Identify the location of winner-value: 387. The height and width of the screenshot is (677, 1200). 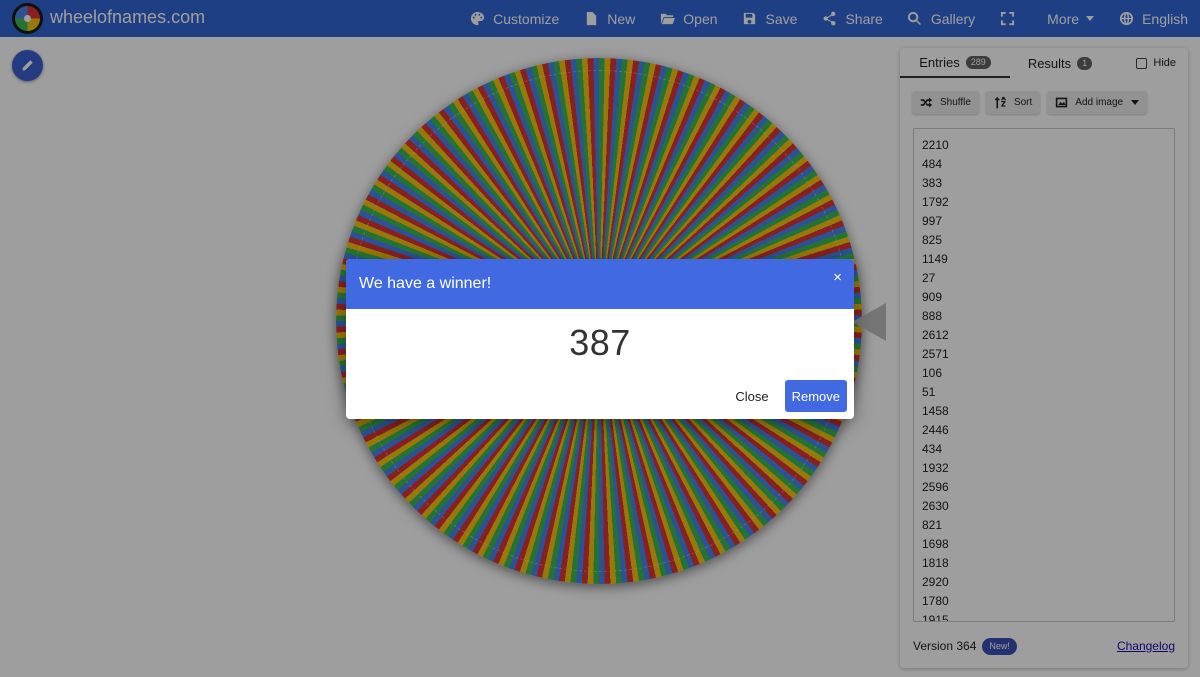
(600, 342).